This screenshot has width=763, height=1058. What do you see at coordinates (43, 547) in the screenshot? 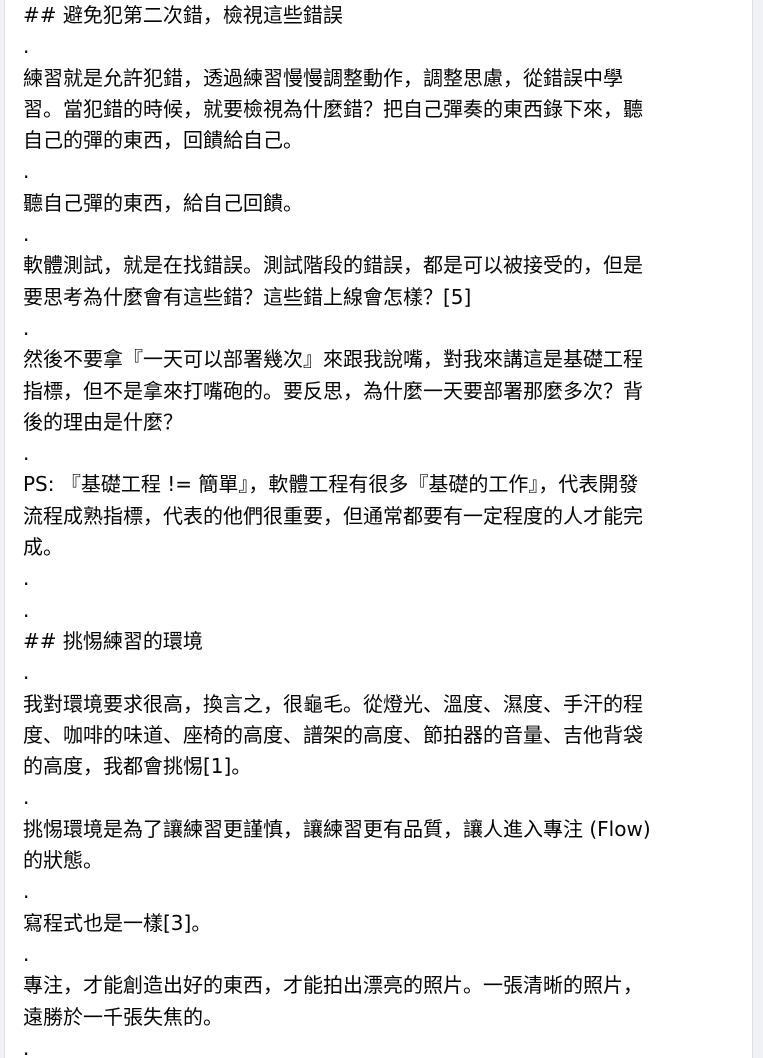
I see `paragraph-line: 成。` at bounding box center [43, 547].